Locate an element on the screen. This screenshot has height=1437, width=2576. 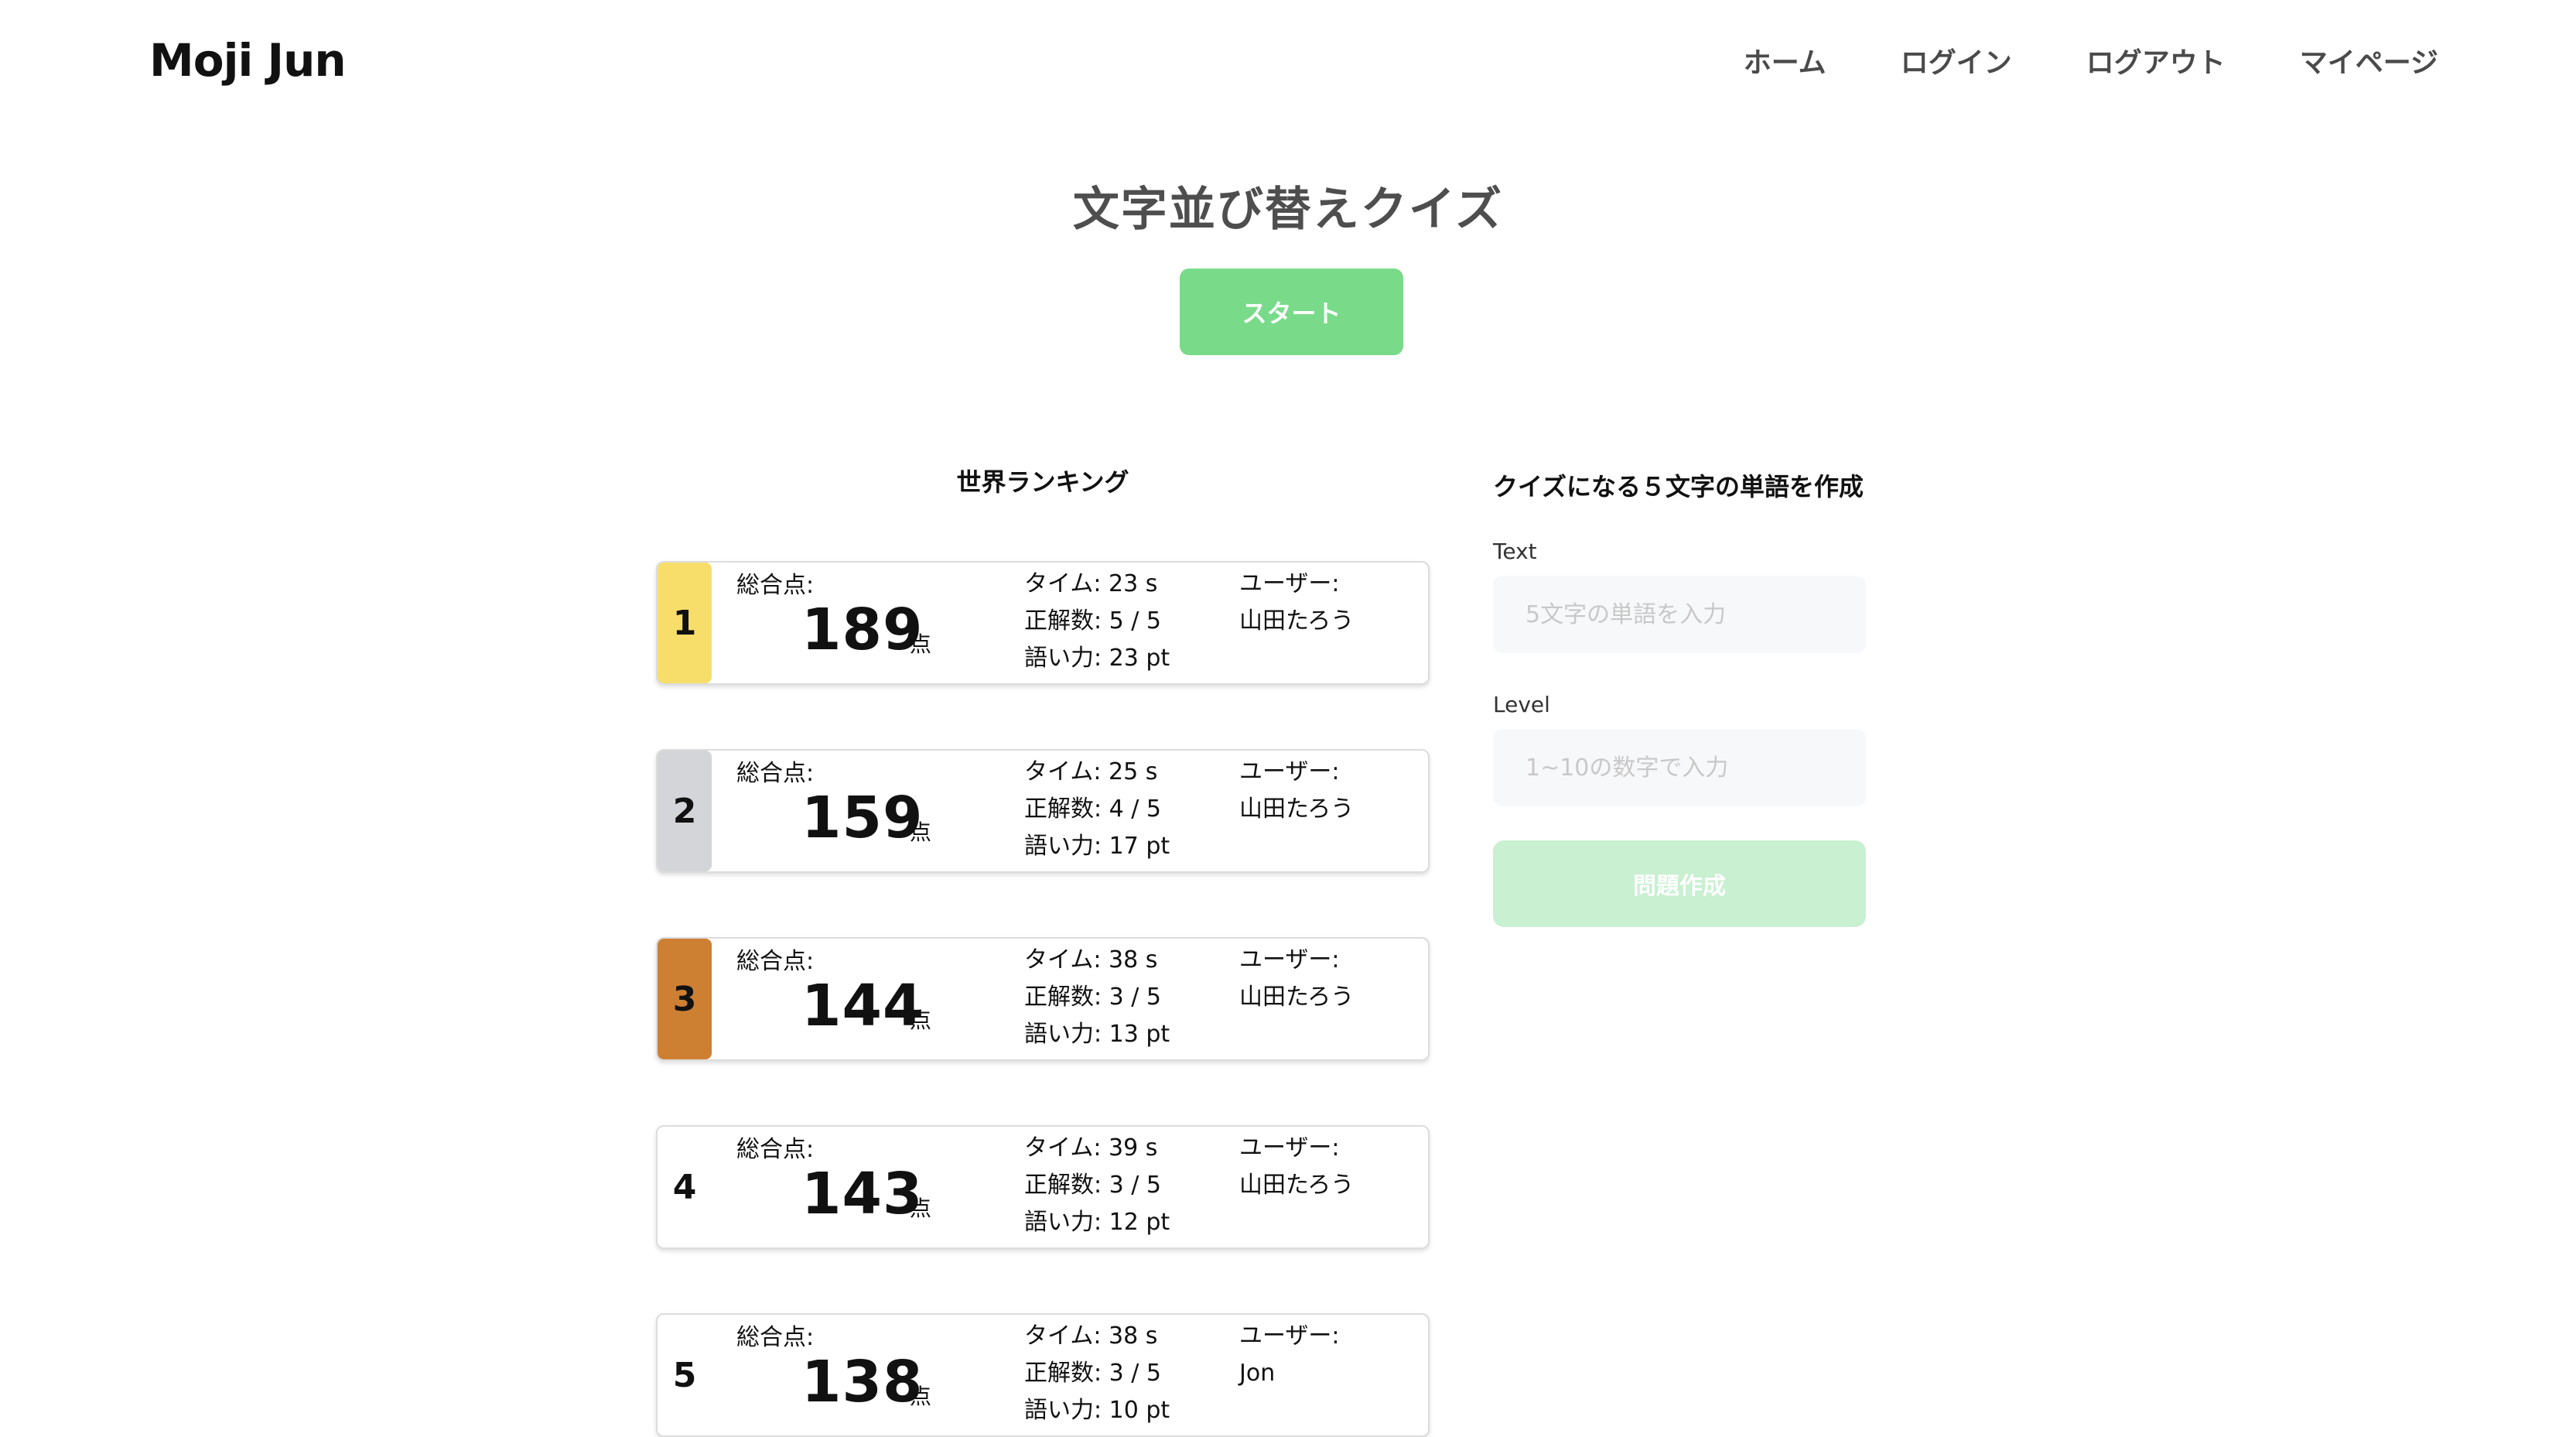
level-field-label: Level is located at coordinates (1521, 705).